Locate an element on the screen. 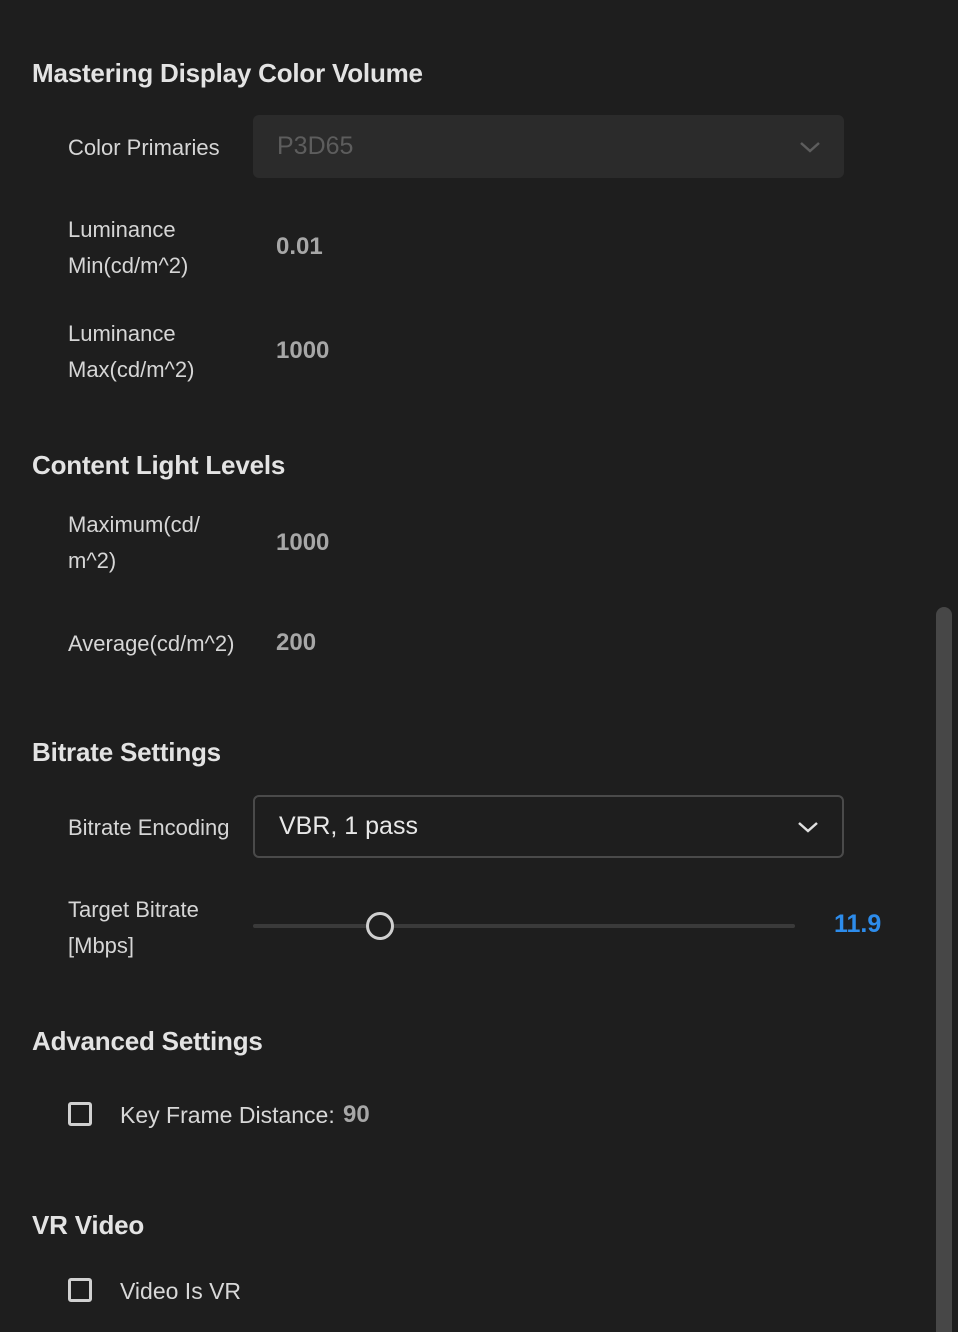 The width and height of the screenshot is (958, 1332). maximum-label: Maximum(cd/ m^2) is located at coordinates (158, 543).